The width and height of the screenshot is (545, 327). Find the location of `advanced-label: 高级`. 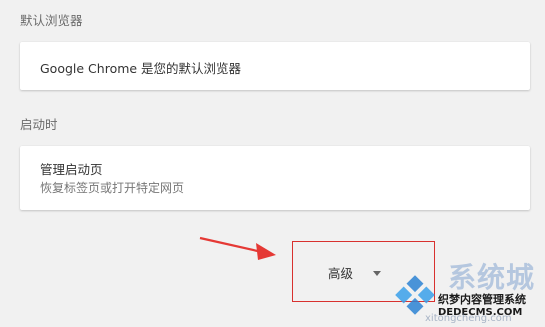

advanced-label: 高级 is located at coordinates (341, 273).